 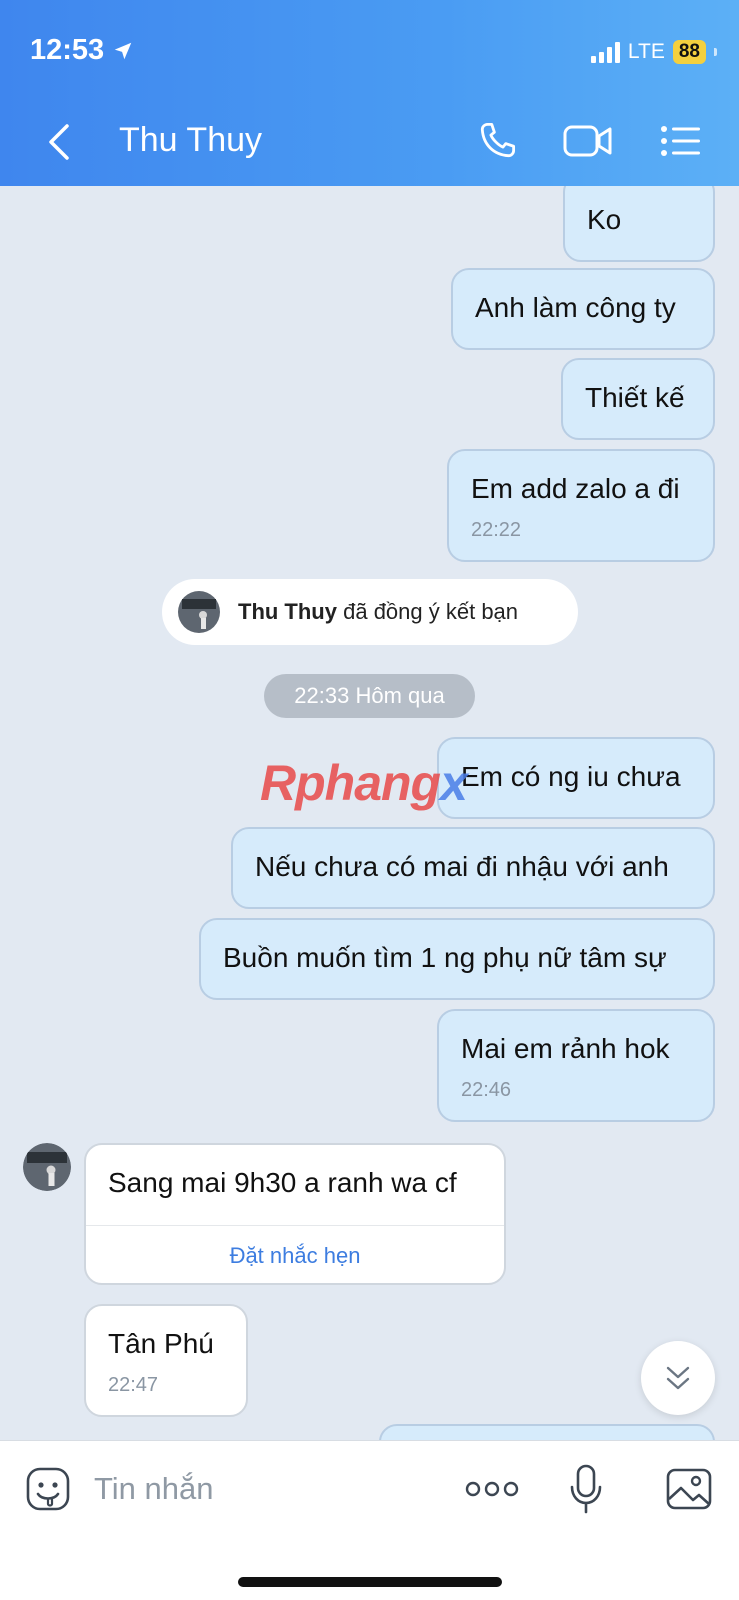 I want to click on message-text: Mai em rảnh hok, so click(x=565, y=1048).